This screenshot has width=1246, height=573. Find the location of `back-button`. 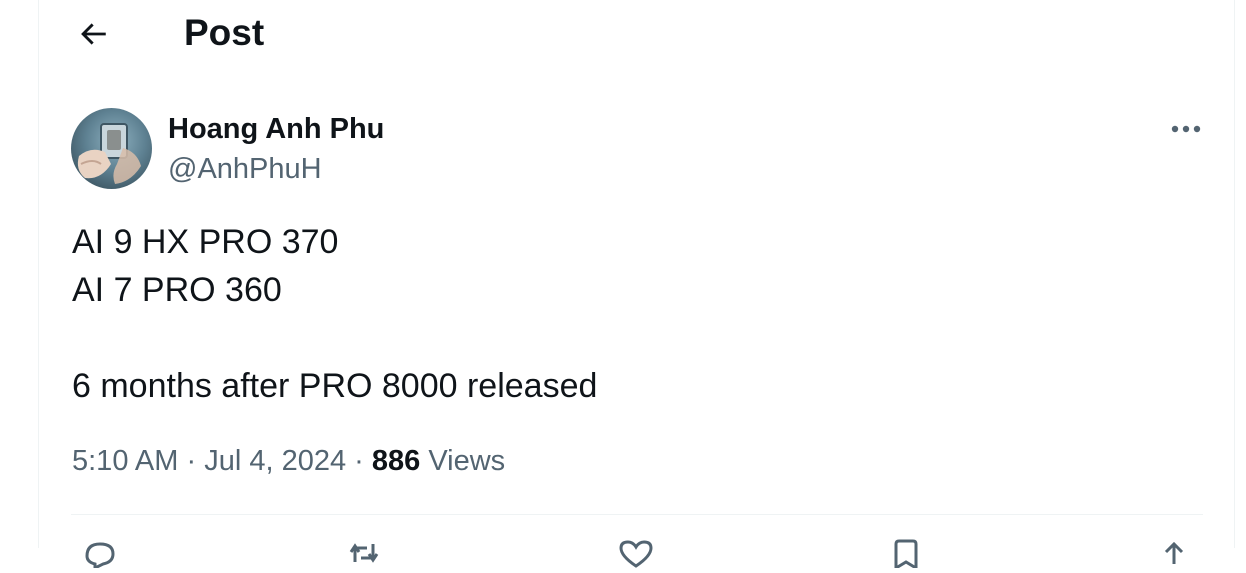

back-button is located at coordinates (93, 34).